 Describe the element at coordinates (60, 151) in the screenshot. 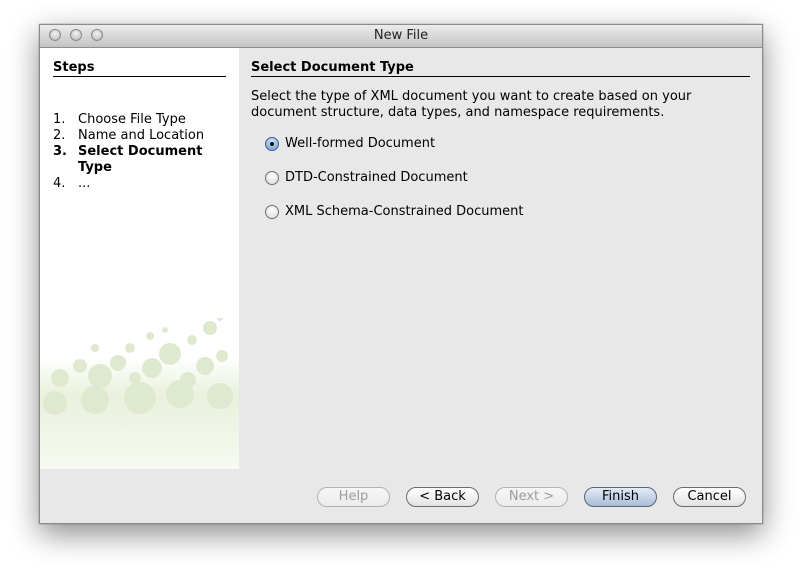

I see `step-number: 3.` at that location.